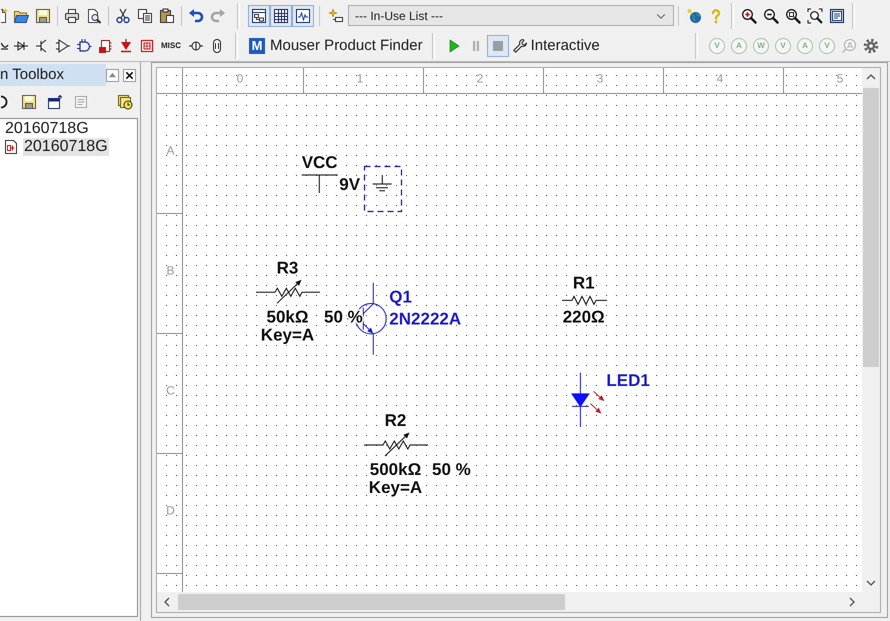  I want to click on chip-icon, so click(104, 46).